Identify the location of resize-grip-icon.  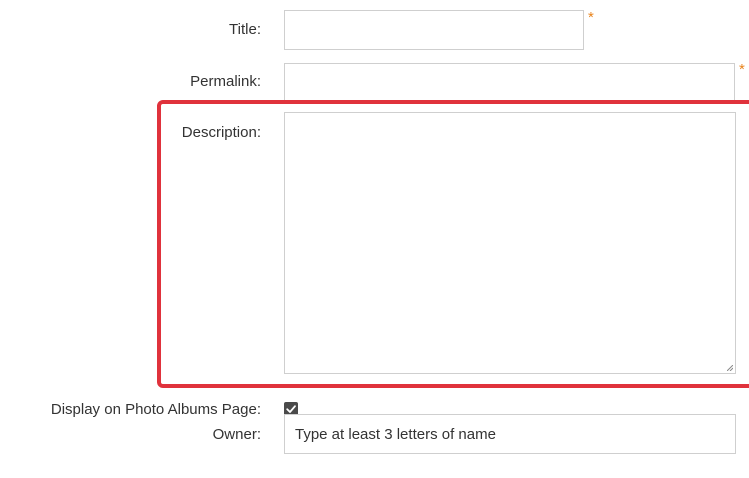
(730, 368).